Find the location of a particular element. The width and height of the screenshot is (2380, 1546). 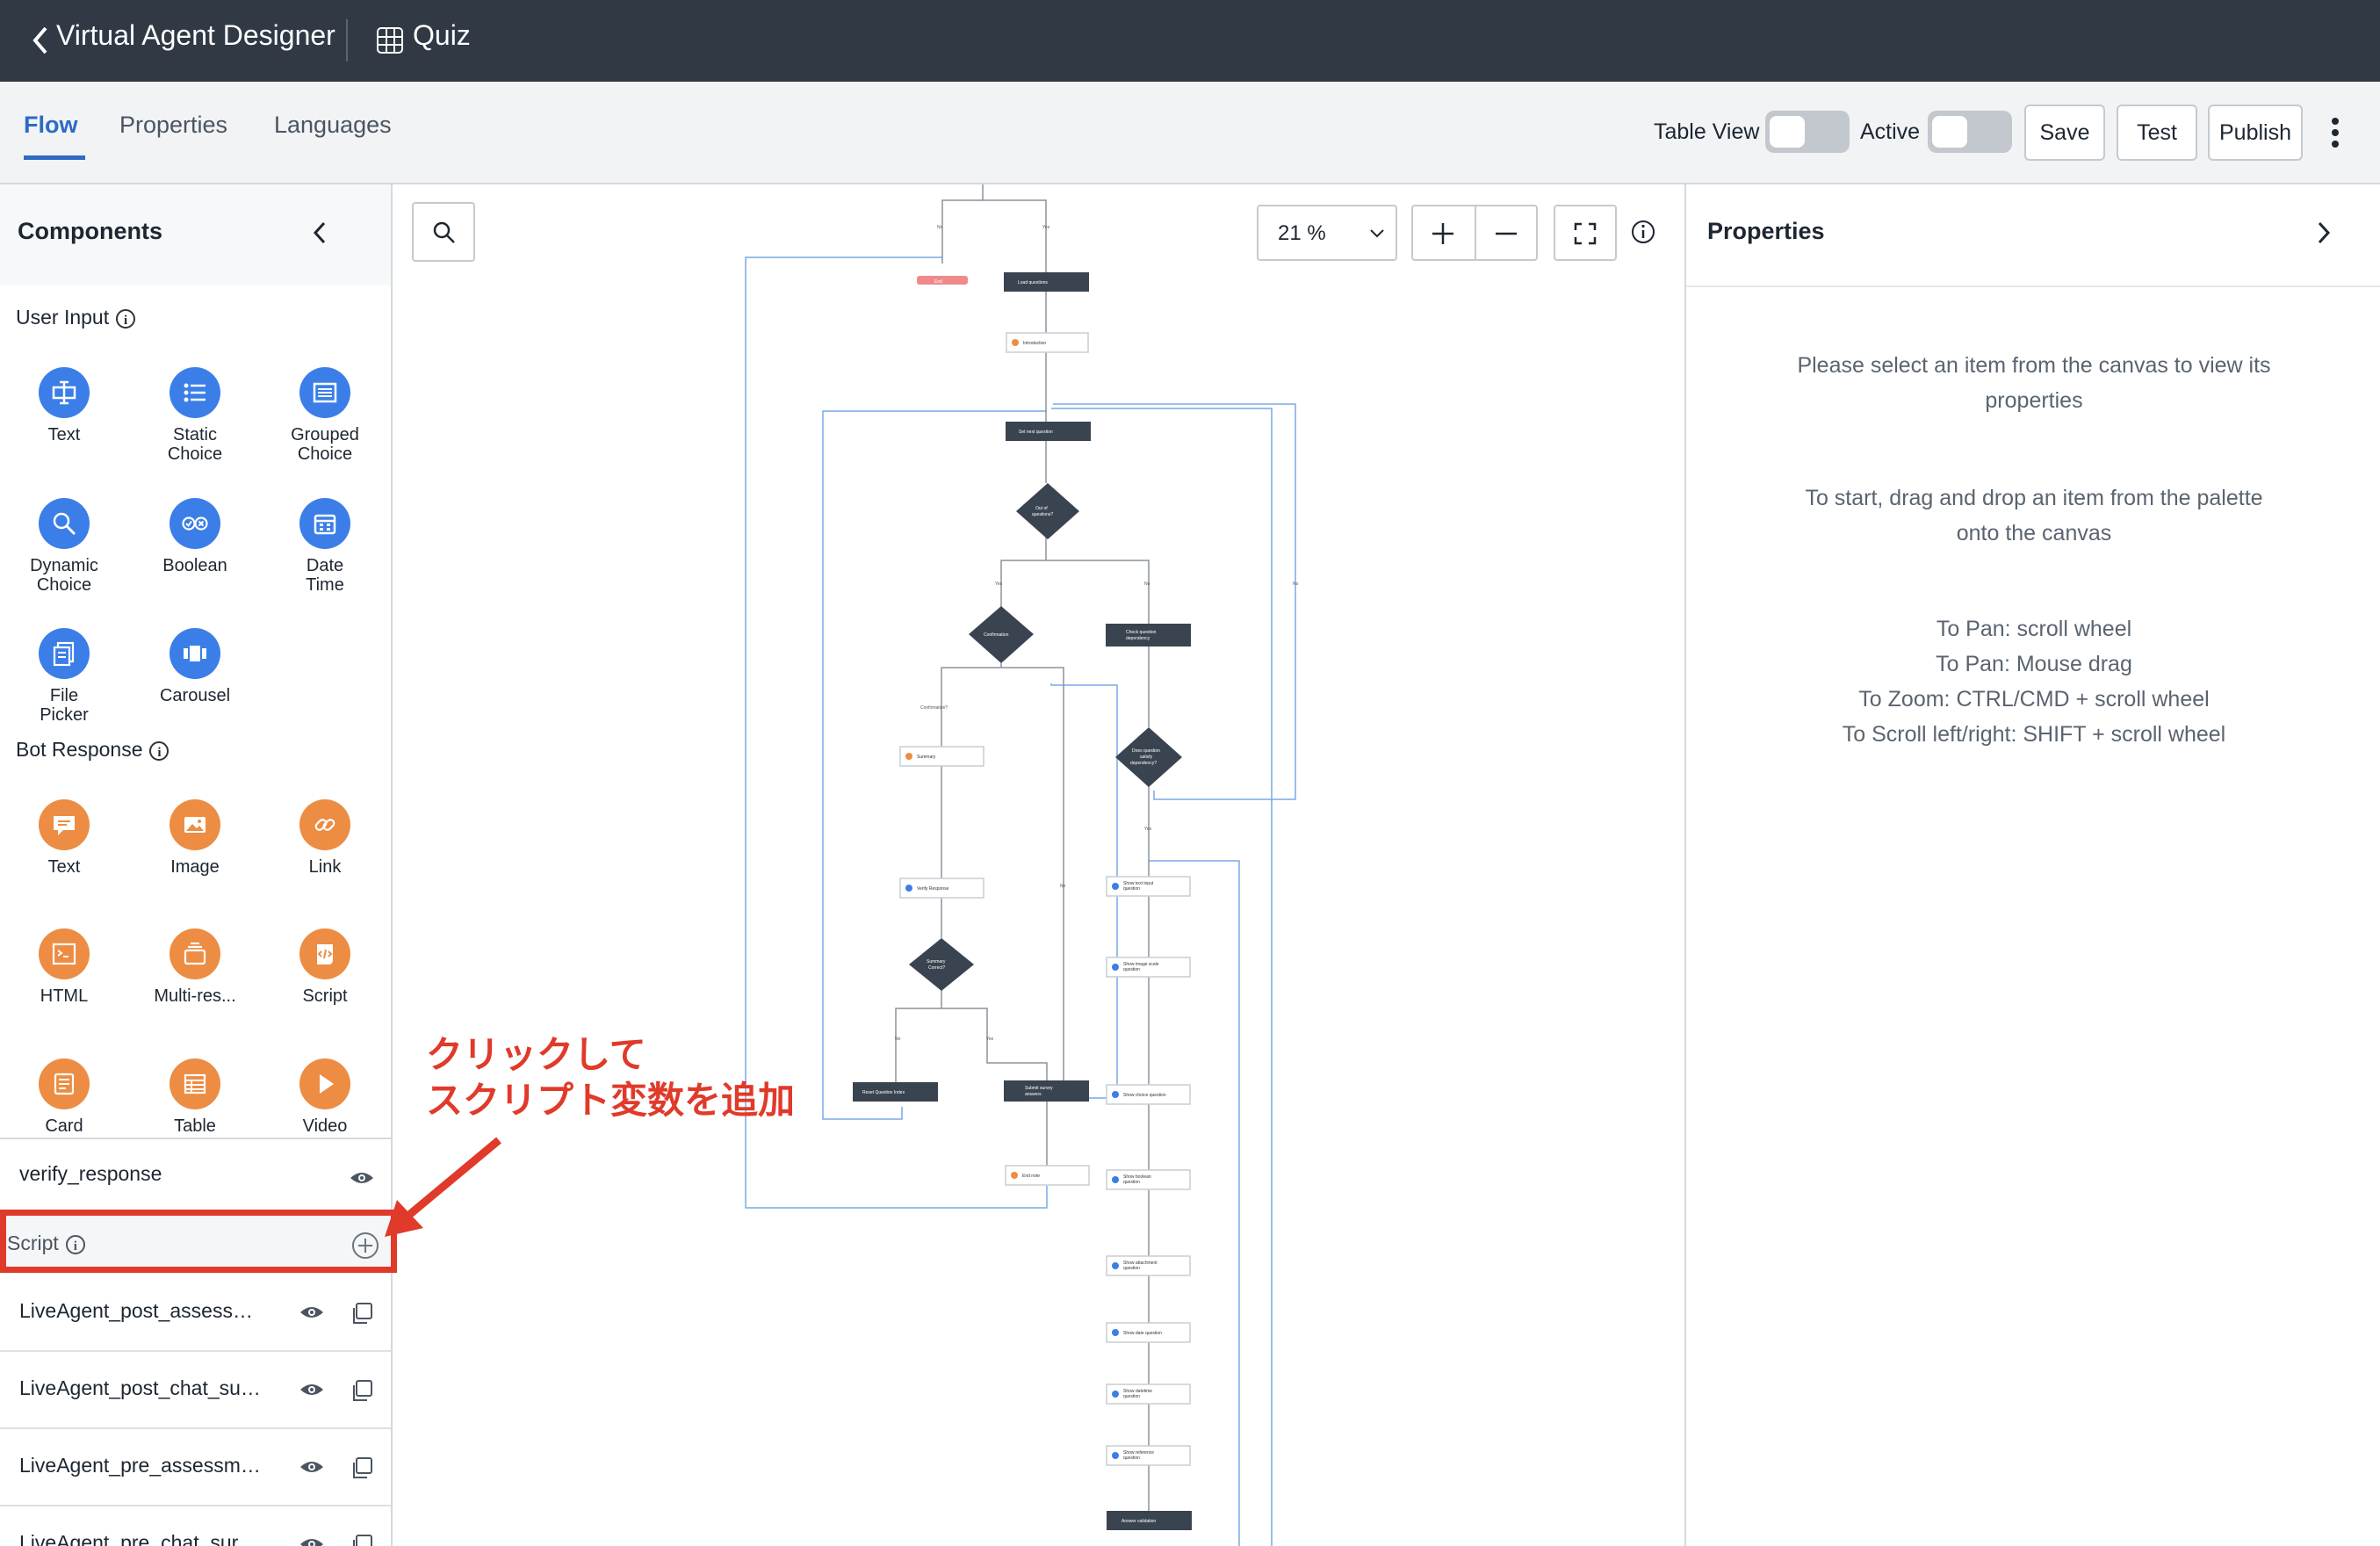

svg-text: Confirmation is located at coordinates (996, 635).